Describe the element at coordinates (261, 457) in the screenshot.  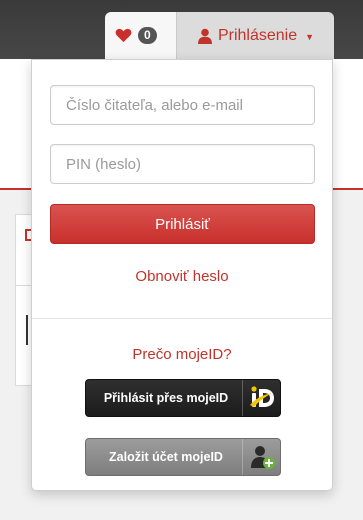
I see `add-user-icon` at that location.